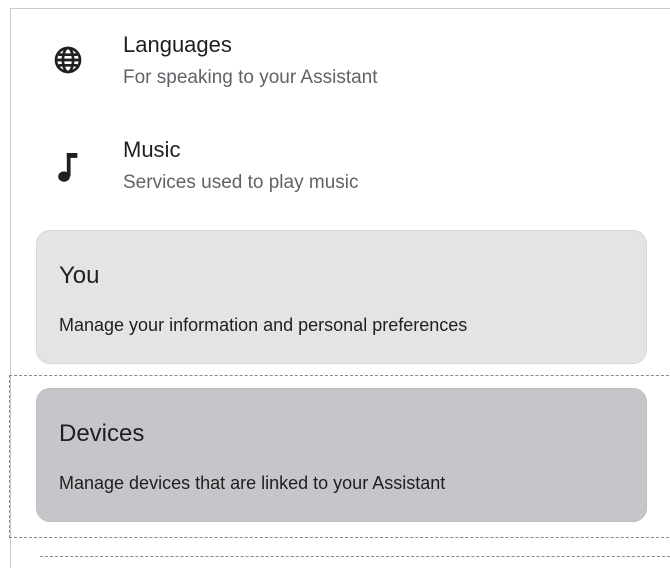 This screenshot has width=670, height=568. Describe the element at coordinates (355, 556) in the screenshot. I see `divider` at that location.